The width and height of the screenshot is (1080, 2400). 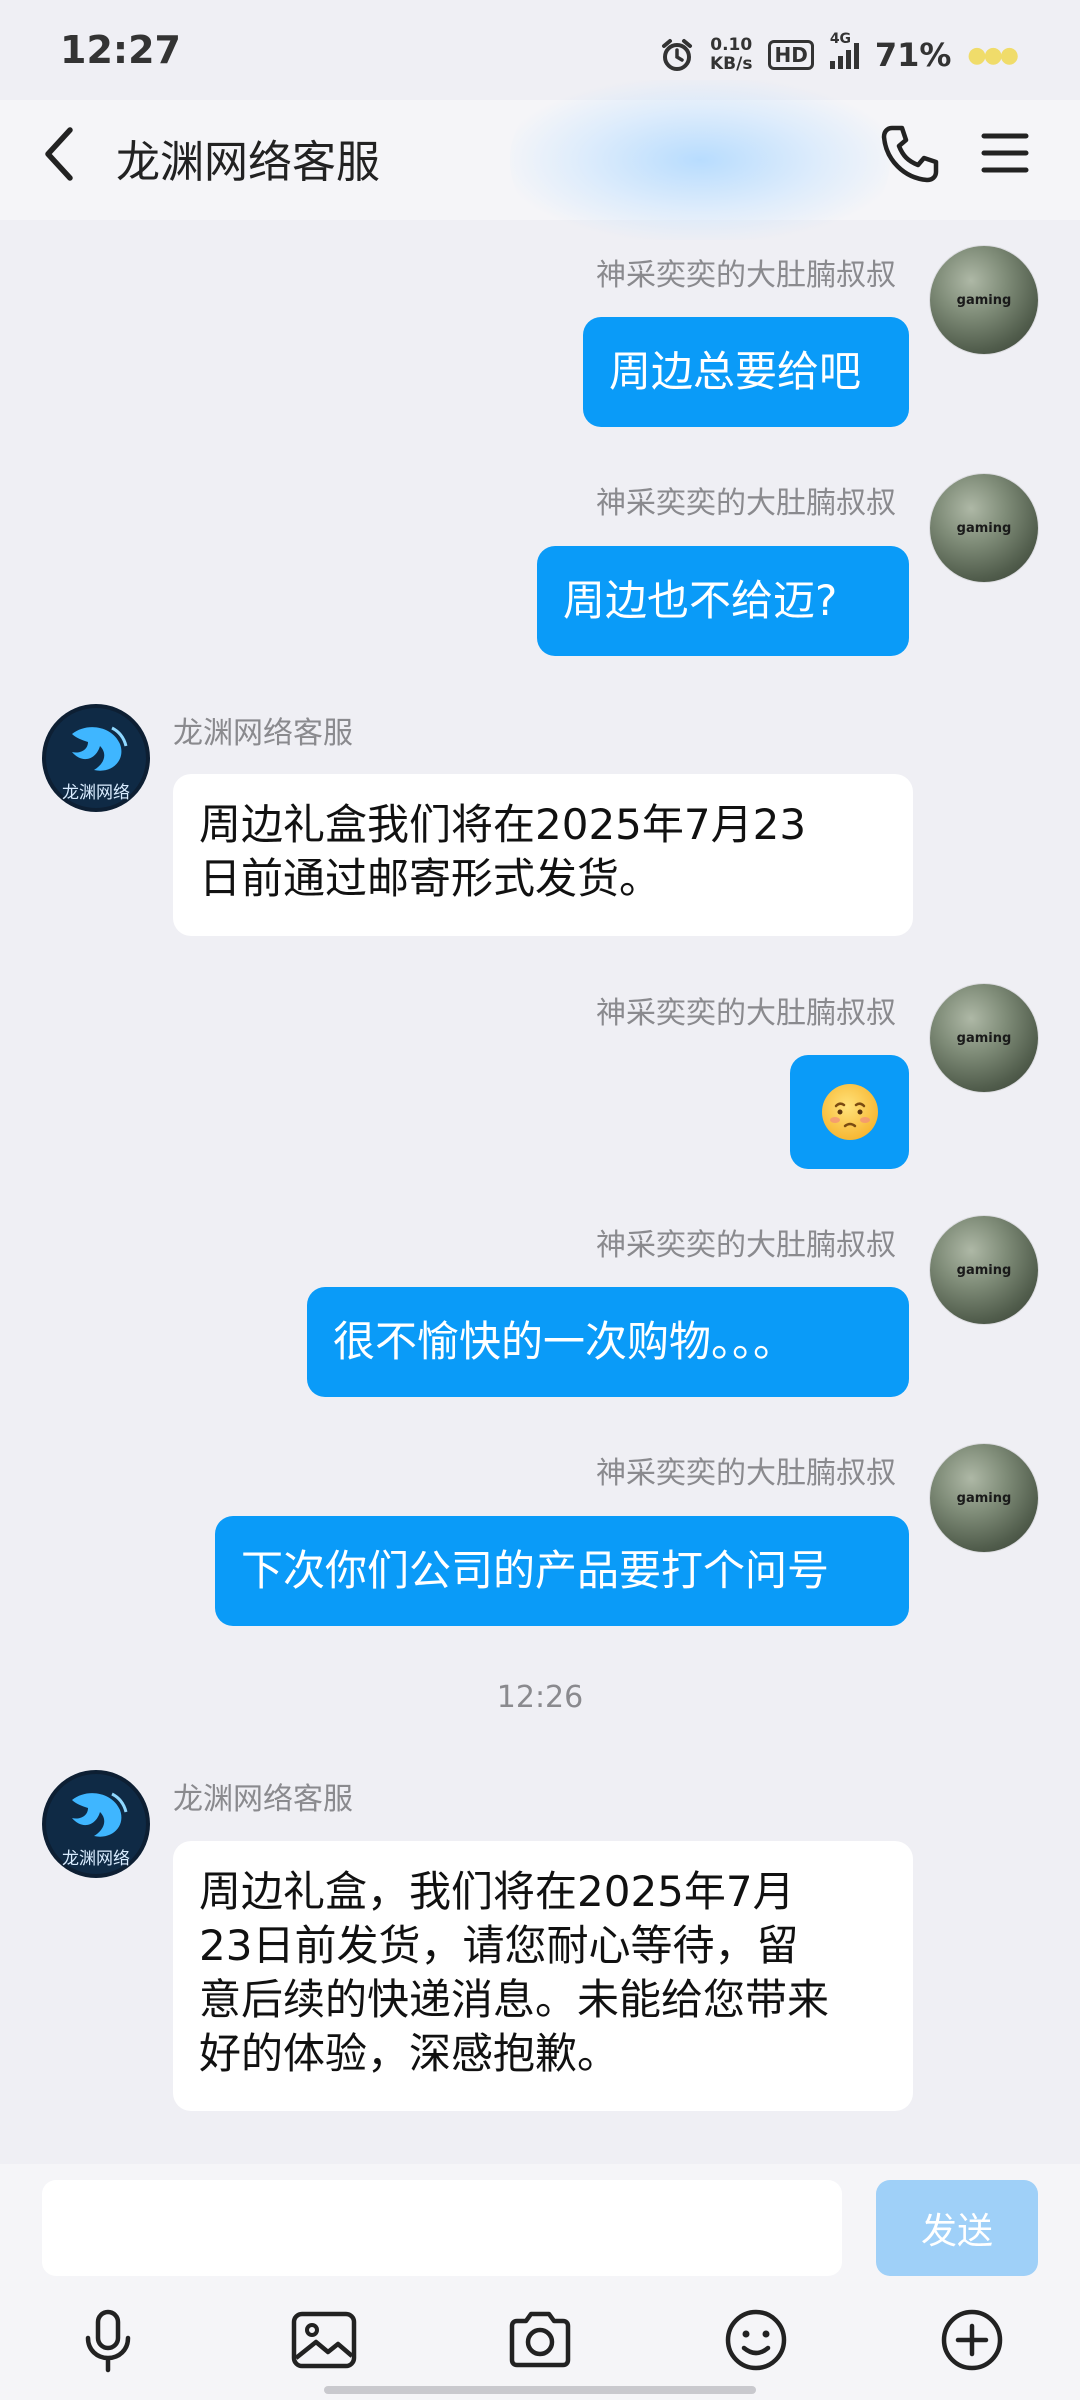 What do you see at coordinates (731, 64) in the screenshot?
I see `network-speed-unit: KB/s` at bounding box center [731, 64].